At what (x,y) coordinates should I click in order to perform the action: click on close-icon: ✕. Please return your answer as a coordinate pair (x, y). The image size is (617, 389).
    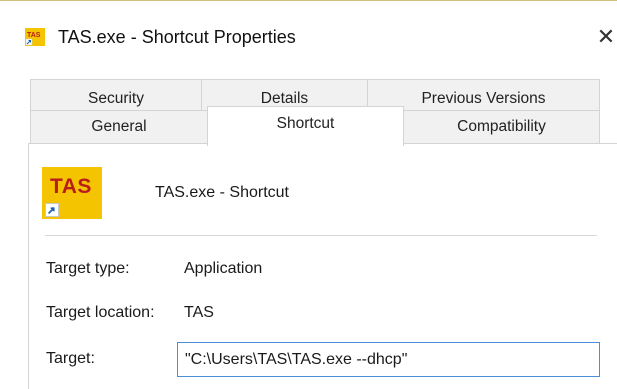
    Looking at the image, I should click on (606, 36).